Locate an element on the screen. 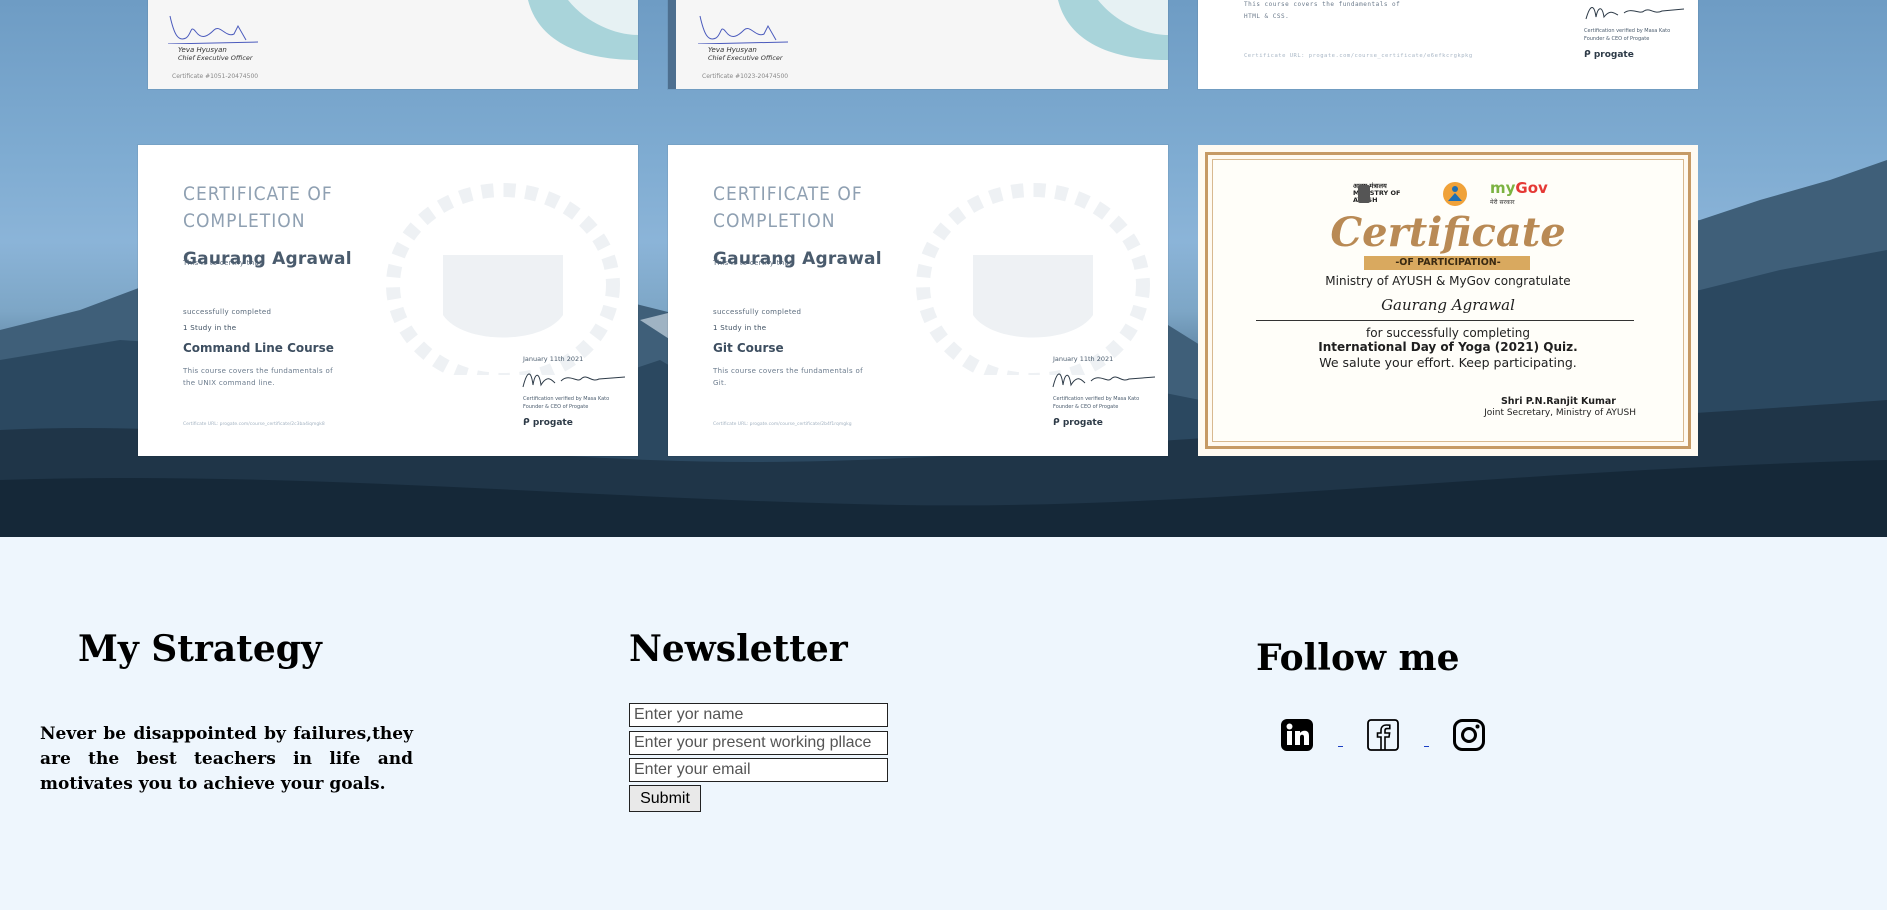 The height and width of the screenshot is (910, 1887). laurel-watermark is located at coordinates (1033, 279).